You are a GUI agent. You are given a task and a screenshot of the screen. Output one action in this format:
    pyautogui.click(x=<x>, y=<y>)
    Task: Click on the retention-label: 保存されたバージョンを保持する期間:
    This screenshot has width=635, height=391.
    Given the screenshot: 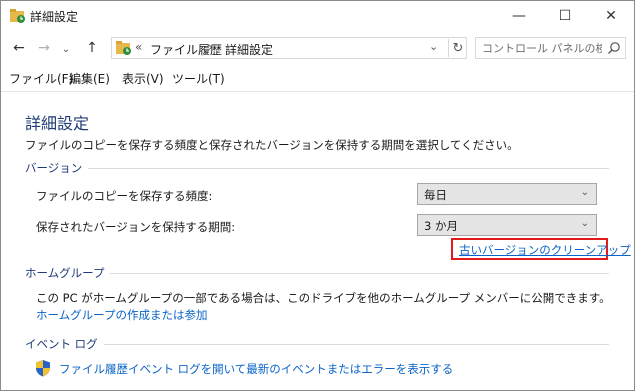 What is the action you would take?
    pyautogui.click(x=136, y=227)
    